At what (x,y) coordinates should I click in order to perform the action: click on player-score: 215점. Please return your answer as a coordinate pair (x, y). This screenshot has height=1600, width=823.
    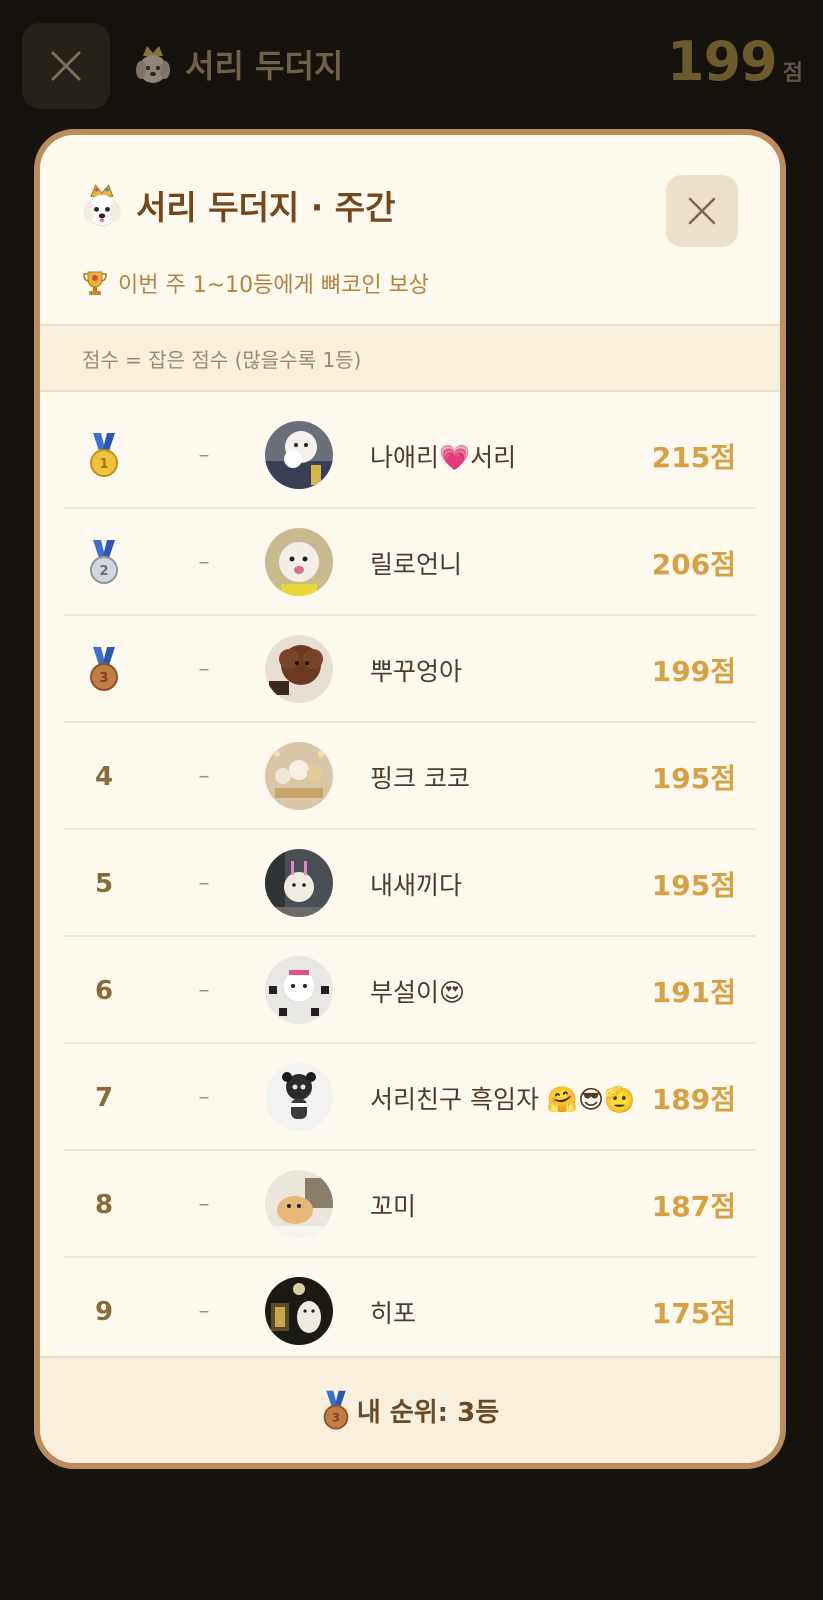
    Looking at the image, I should click on (693, 457).